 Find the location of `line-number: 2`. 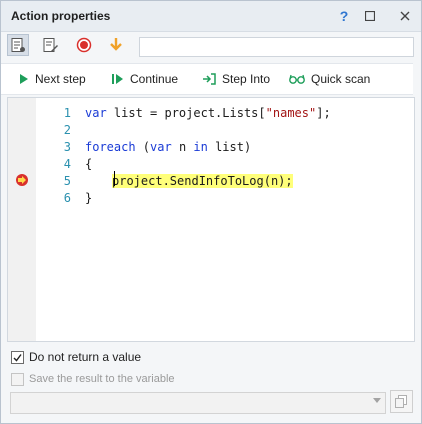

line-number: 2 is located at coordinates (67, 130).